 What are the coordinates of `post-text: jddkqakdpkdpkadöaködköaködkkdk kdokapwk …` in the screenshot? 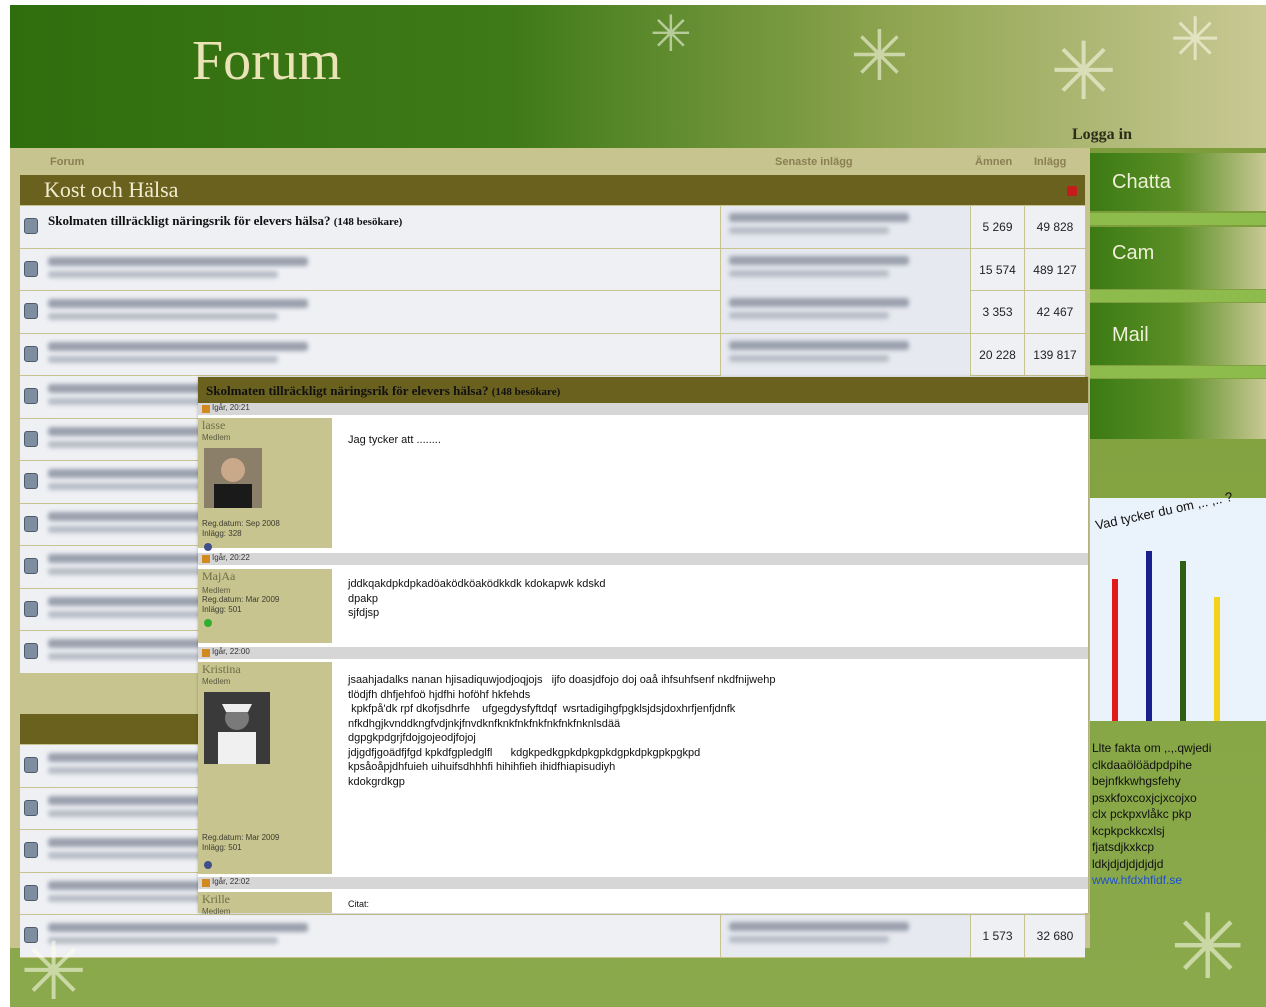 It's located at (477, 598).